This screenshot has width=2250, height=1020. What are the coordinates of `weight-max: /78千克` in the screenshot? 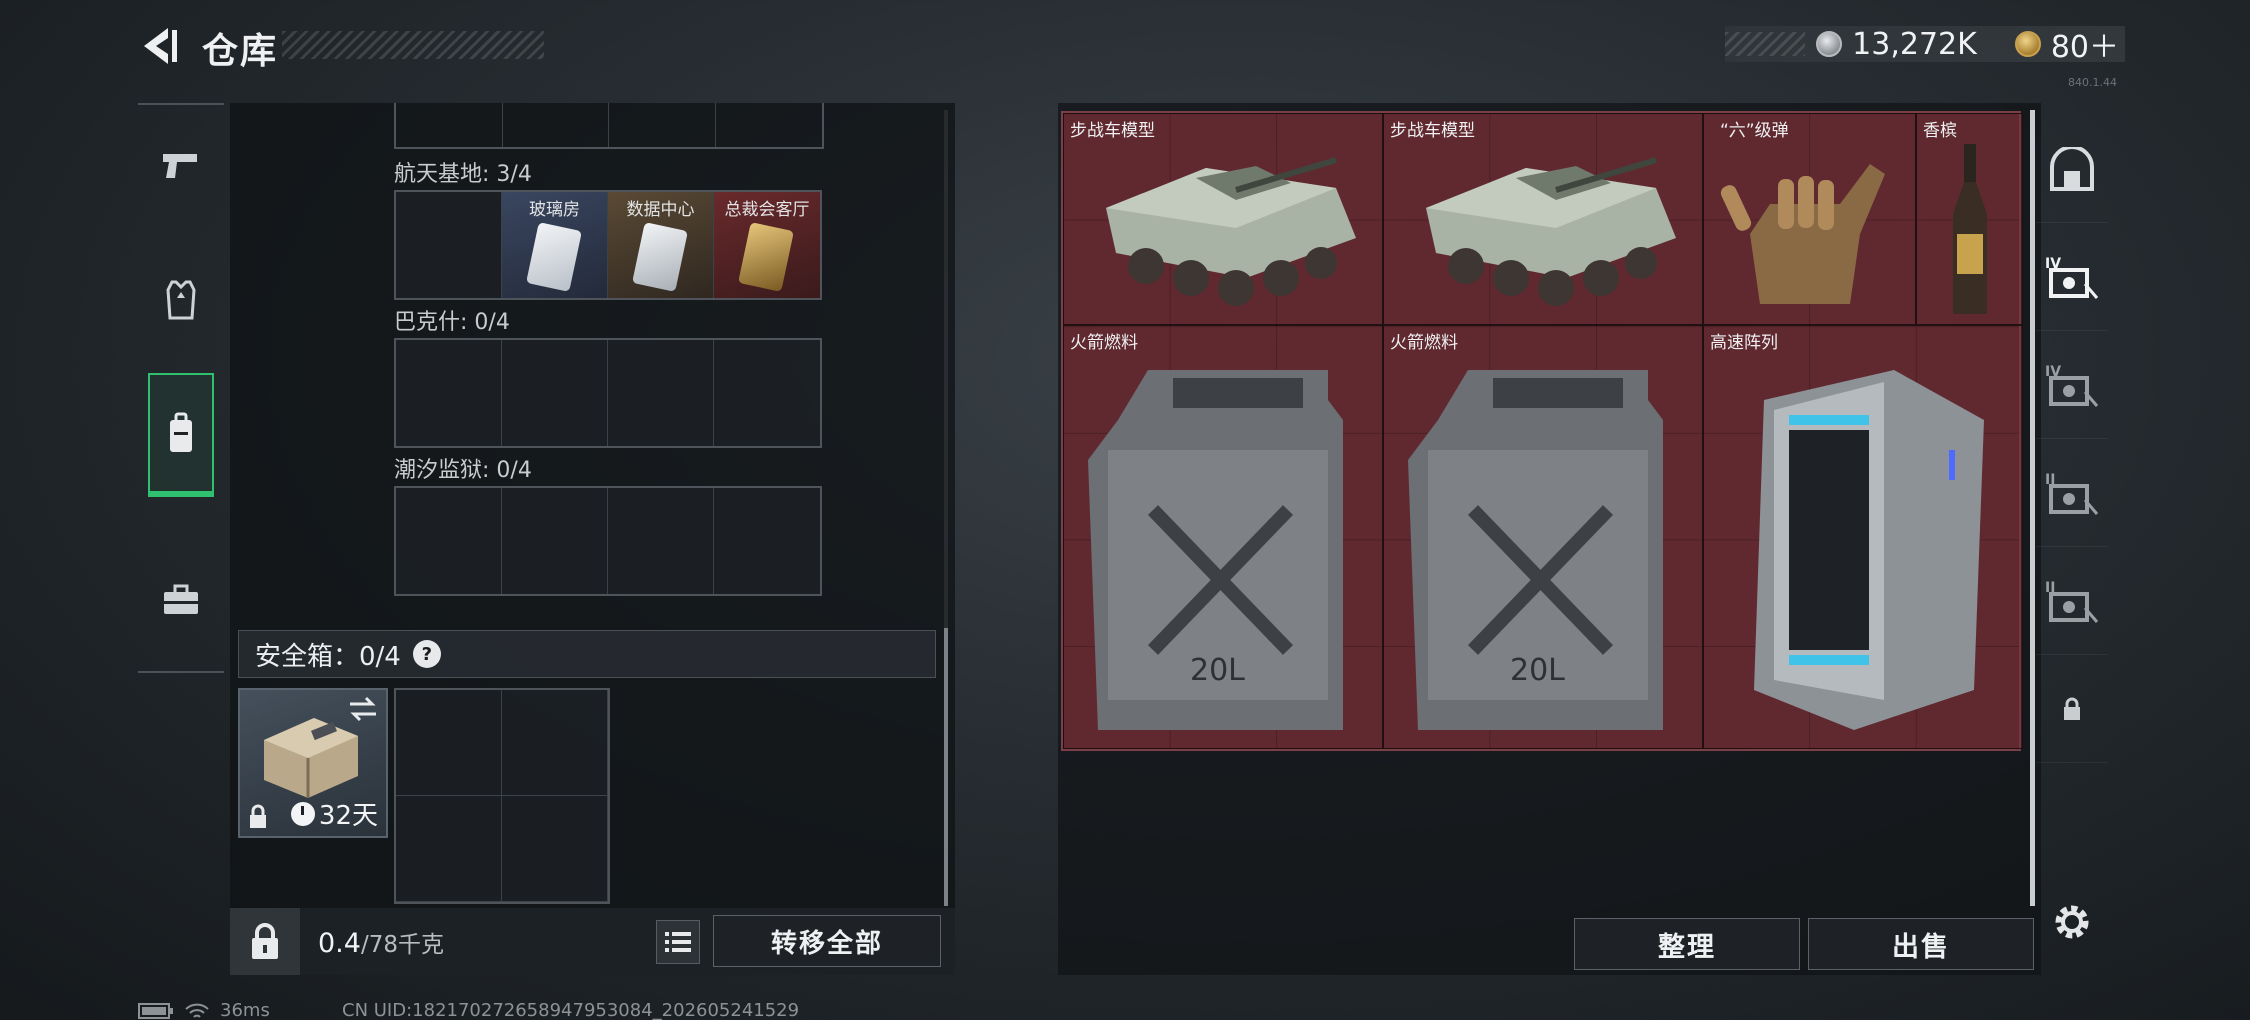 It's located at (402, 944).